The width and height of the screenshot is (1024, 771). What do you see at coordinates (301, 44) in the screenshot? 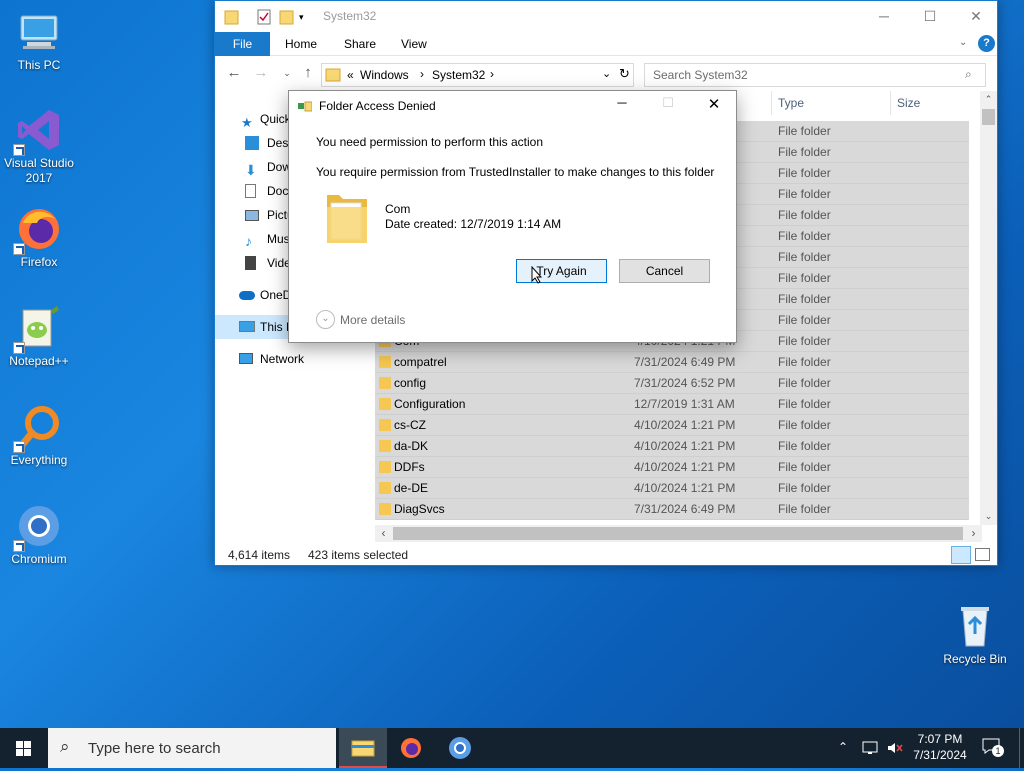
I see `tab-home: Home` at bounding box center [301, 44].